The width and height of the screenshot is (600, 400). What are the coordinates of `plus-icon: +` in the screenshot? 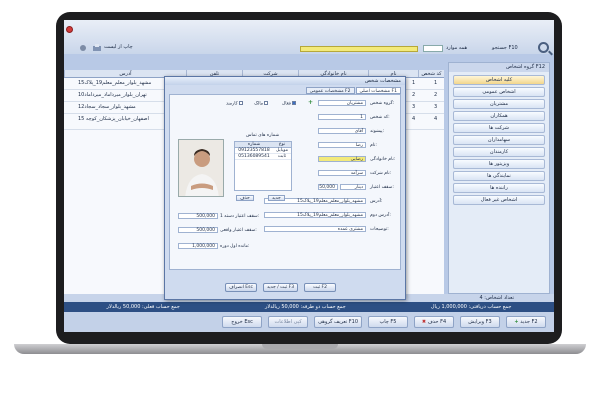 It's located at (516, 322).